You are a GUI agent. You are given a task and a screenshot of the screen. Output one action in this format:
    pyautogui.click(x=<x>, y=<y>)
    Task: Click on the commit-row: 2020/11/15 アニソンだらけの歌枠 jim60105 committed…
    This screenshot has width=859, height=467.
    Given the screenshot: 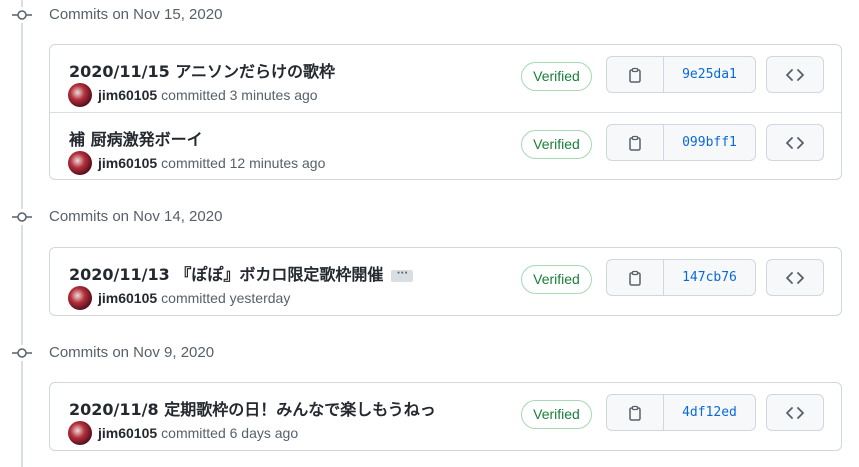 What is the action you would take?
    pyautogui.click(x=445, y=78)
    